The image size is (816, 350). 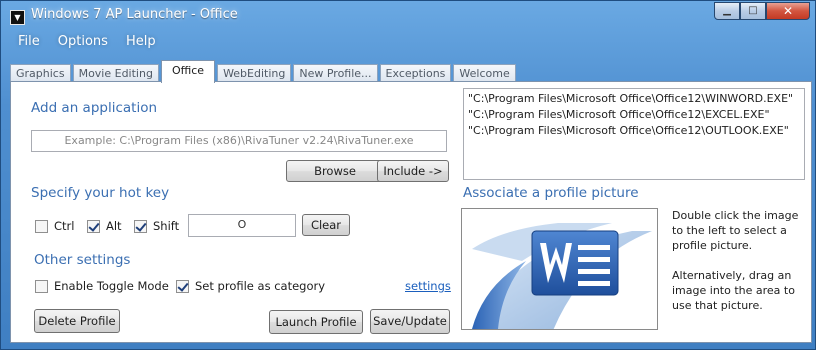 I want to click on tab-office: Office, so click(x=188, y=71).